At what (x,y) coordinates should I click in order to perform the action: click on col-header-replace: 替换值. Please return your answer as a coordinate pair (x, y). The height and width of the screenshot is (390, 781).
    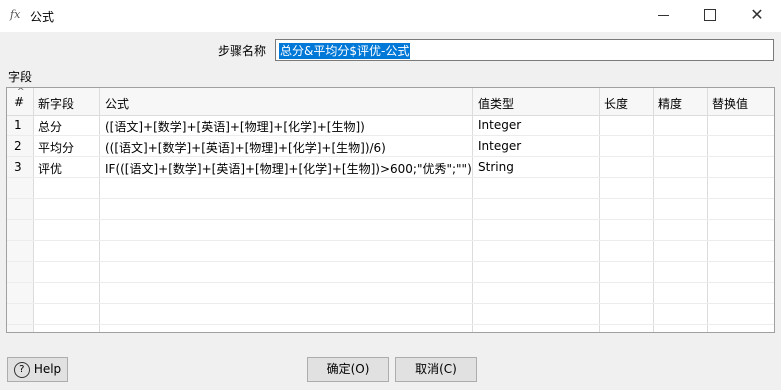
    Looking at the image, I should click on (730, 103).